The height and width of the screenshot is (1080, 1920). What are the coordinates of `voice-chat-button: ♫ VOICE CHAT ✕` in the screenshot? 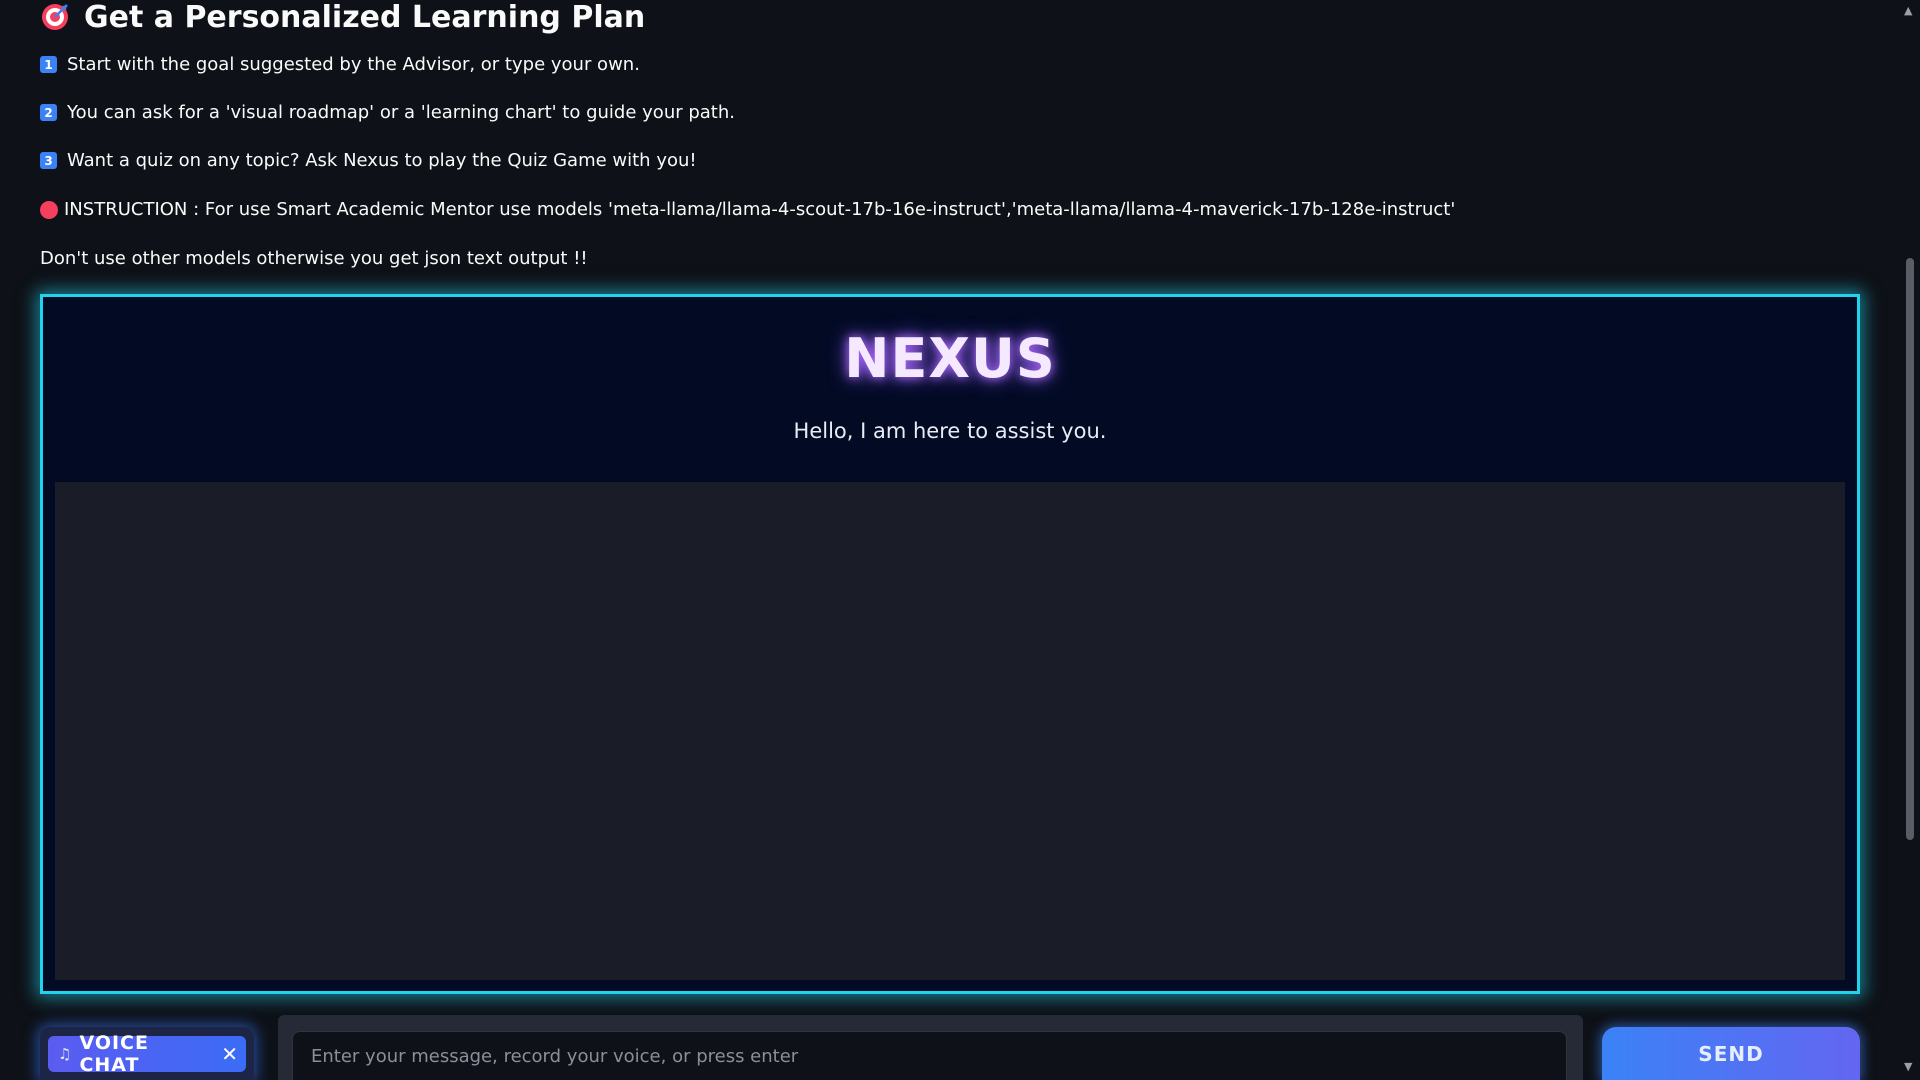 It's located at (147, 1054).